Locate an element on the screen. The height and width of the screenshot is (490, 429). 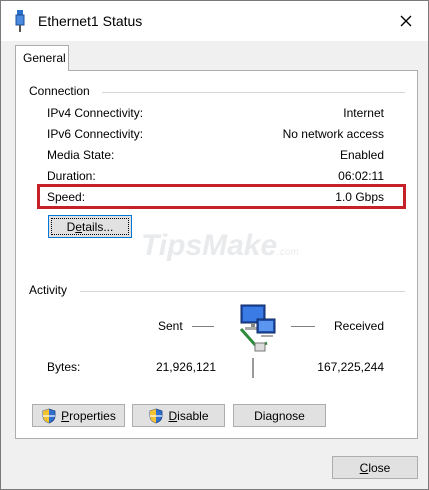
disable-button-label: Disable is located at coordinates (188, 415).